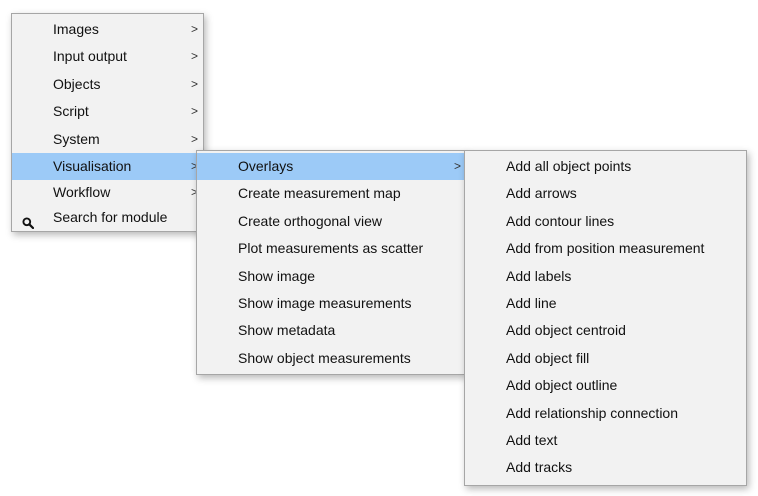 The image size is (758, 496). Describe the element at coordinates (541, 193) in the screenshot. I see `menu-item-label: Add arrows` at that location.